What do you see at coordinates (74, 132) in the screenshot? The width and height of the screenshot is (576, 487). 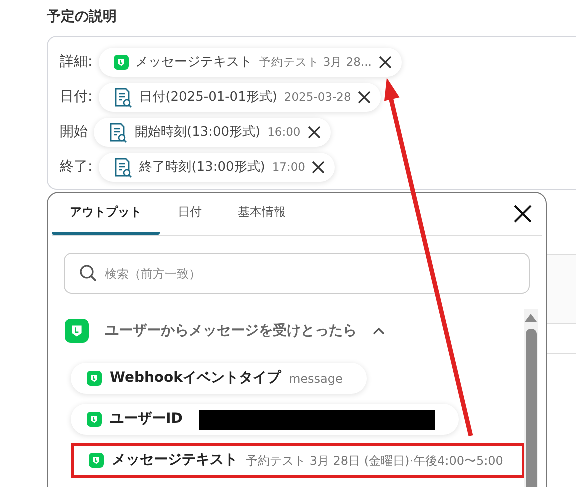 I see `field-label: 開始` at bounding box center [74, 132].